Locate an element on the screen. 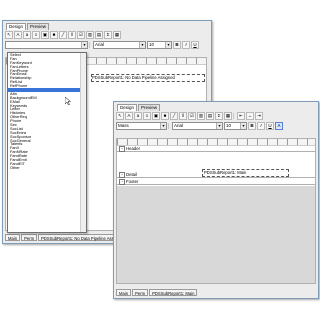 The width and height of the screenshot is (320, 320). band-footer: − Footer is located at coordinates (216, 182).